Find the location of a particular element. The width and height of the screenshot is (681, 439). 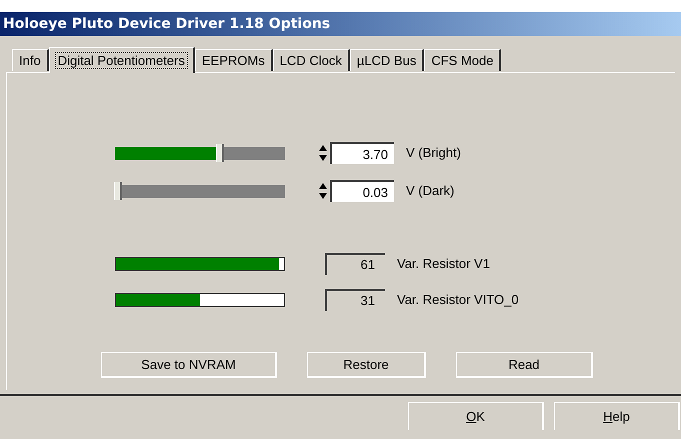

window-title: Holoeye Pluto Device Driver 1.18 Options is located at coordinates (166, 24).